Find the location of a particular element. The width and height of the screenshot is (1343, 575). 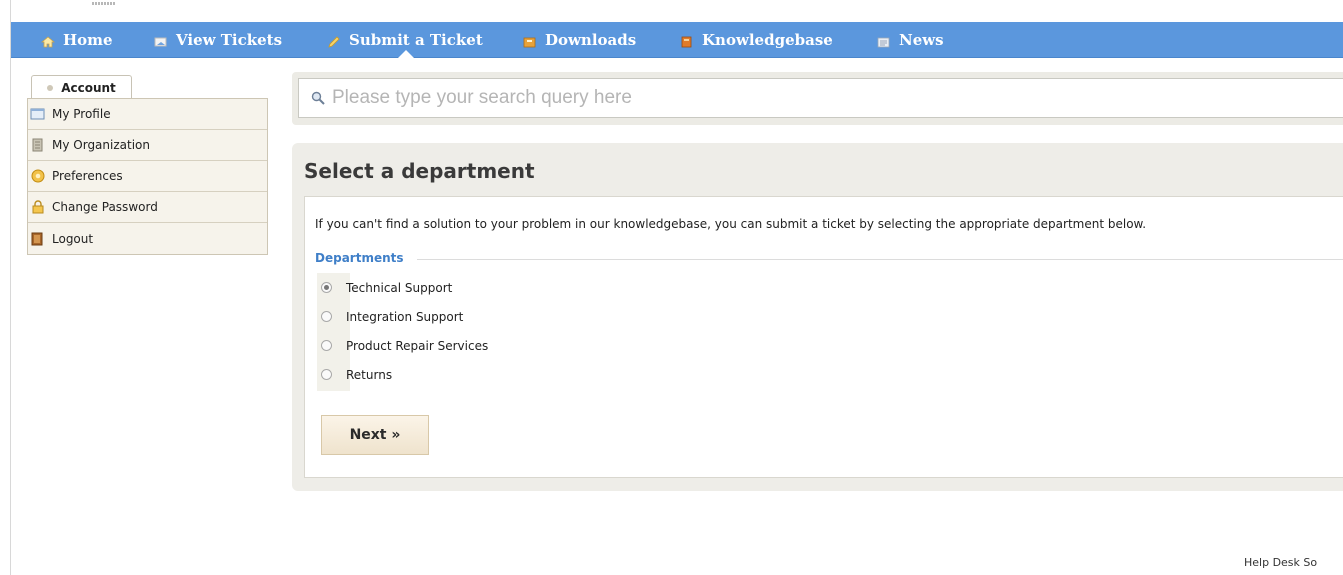

sidebar-item-label: Logout is located at coordinates (73, 238).